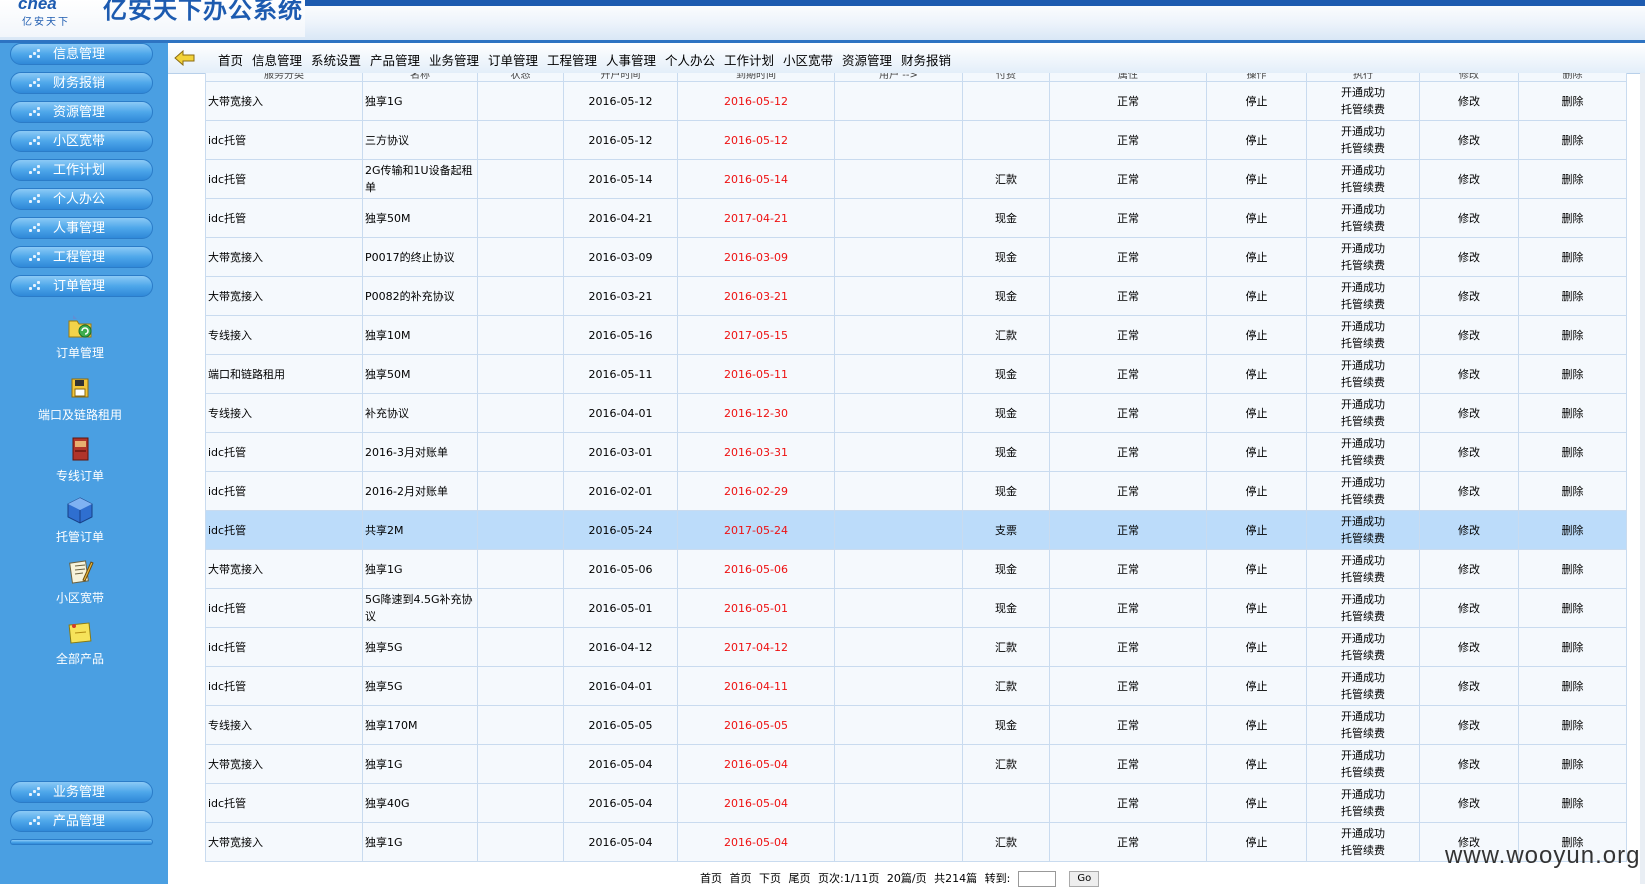  I want to click on topnav-broadband: 小区宽带, so click(808, 60).